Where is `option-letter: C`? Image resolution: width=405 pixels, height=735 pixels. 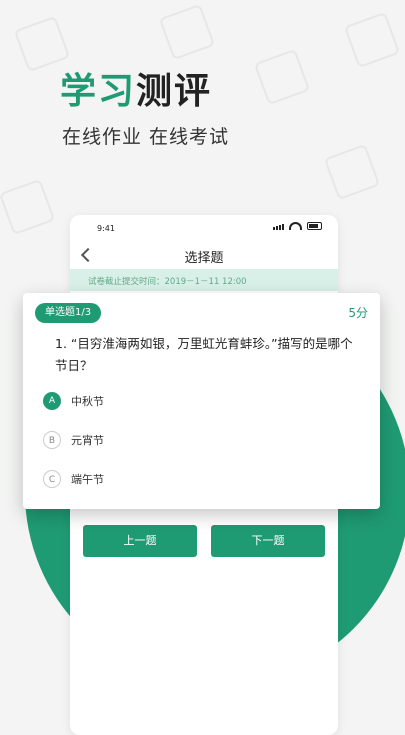
option-letter: C is located at coordinates (52, 479).